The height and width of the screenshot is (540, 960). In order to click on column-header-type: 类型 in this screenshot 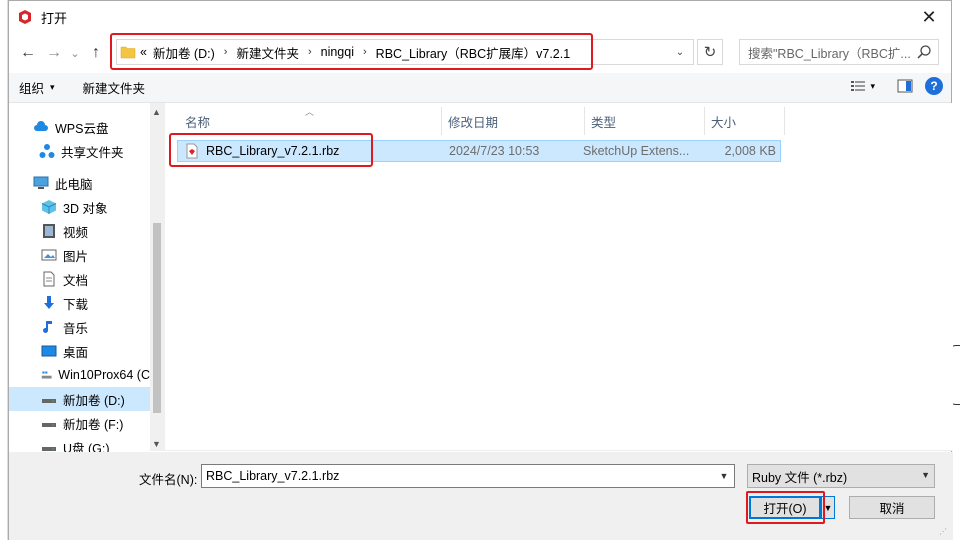, I will do `click(645, 121)`.